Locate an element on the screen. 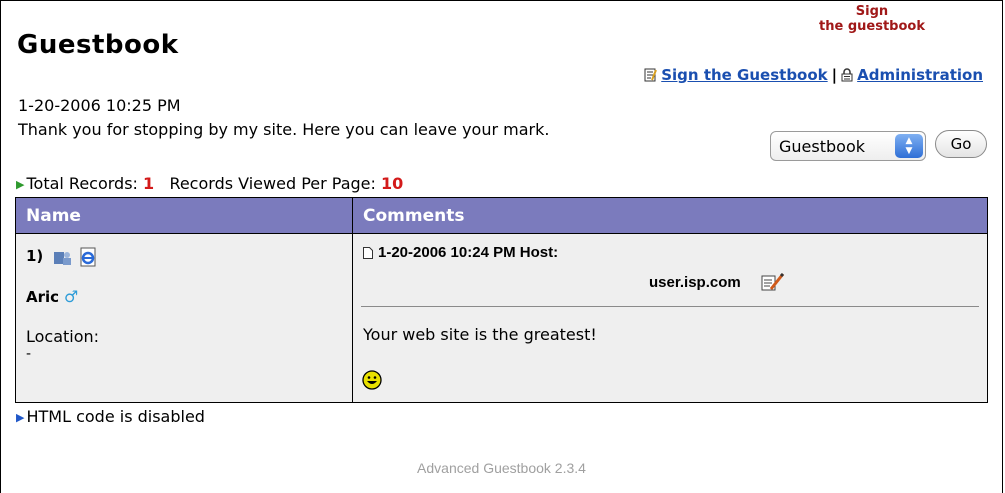  male-icon: ♂ is located at coordinates (71, 296).